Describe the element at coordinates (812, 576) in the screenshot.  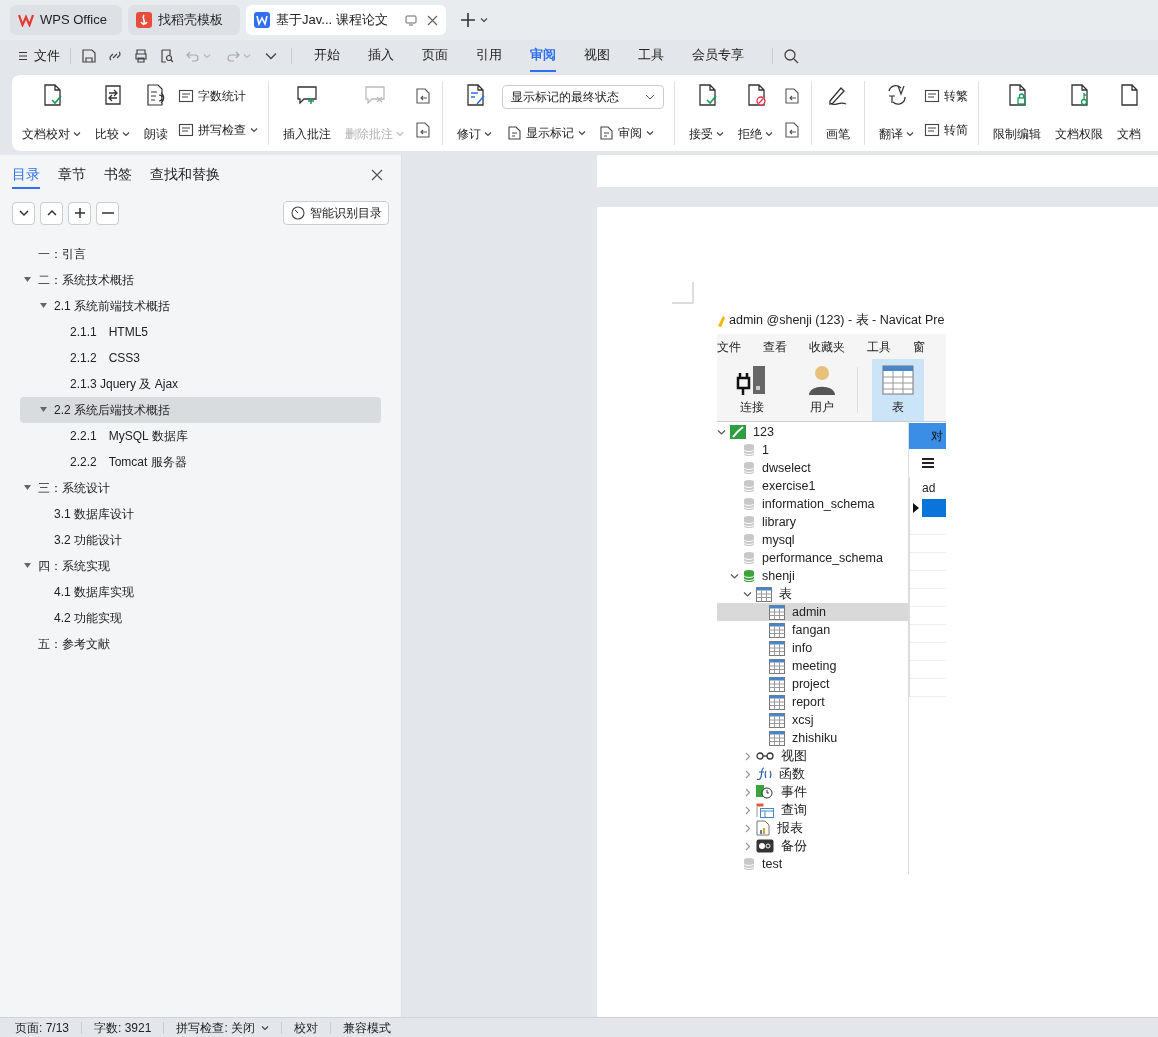
I see `tree-item: shenji` at that location.